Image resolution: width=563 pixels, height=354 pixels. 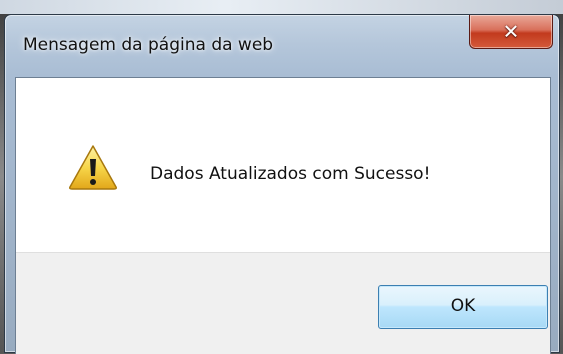 I want to click on message-text: Dados Atualizados com Sucesso!, so click(x=290, y=174).